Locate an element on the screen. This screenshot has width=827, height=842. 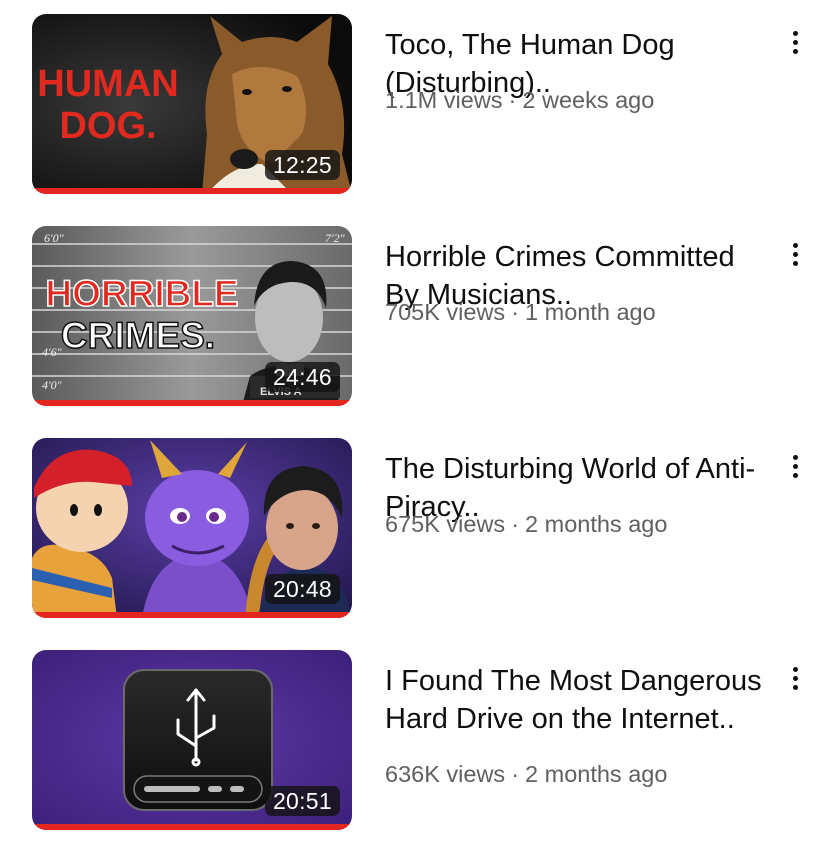
view-count: 705K views is located at coordinates (445, 312).